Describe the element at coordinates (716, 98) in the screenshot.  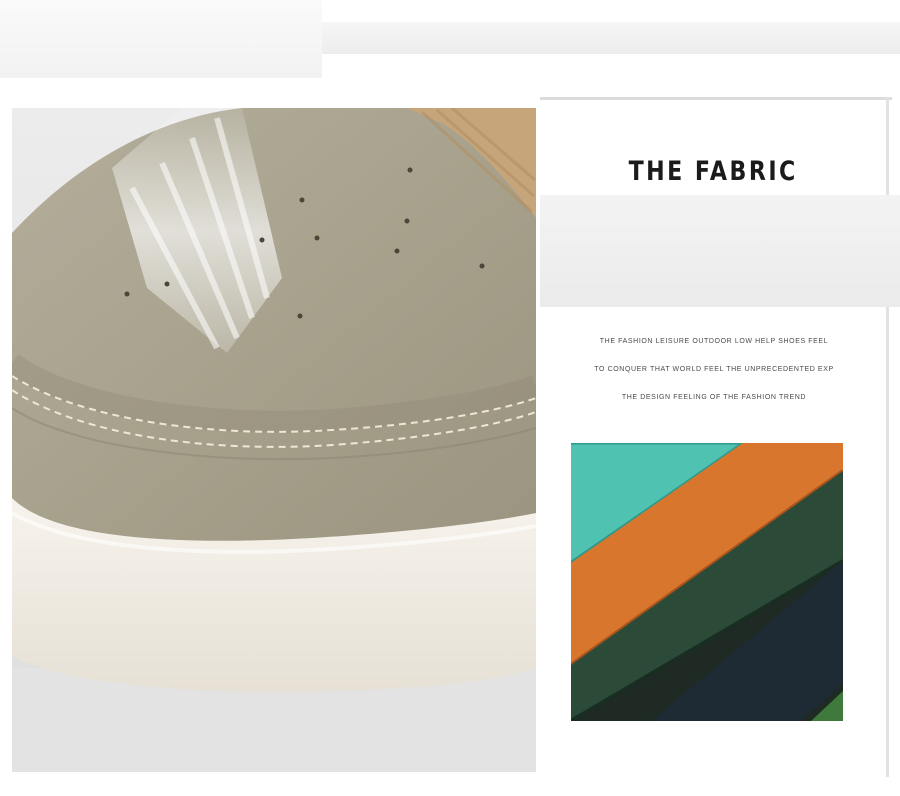
I see `frame-line` at that location.